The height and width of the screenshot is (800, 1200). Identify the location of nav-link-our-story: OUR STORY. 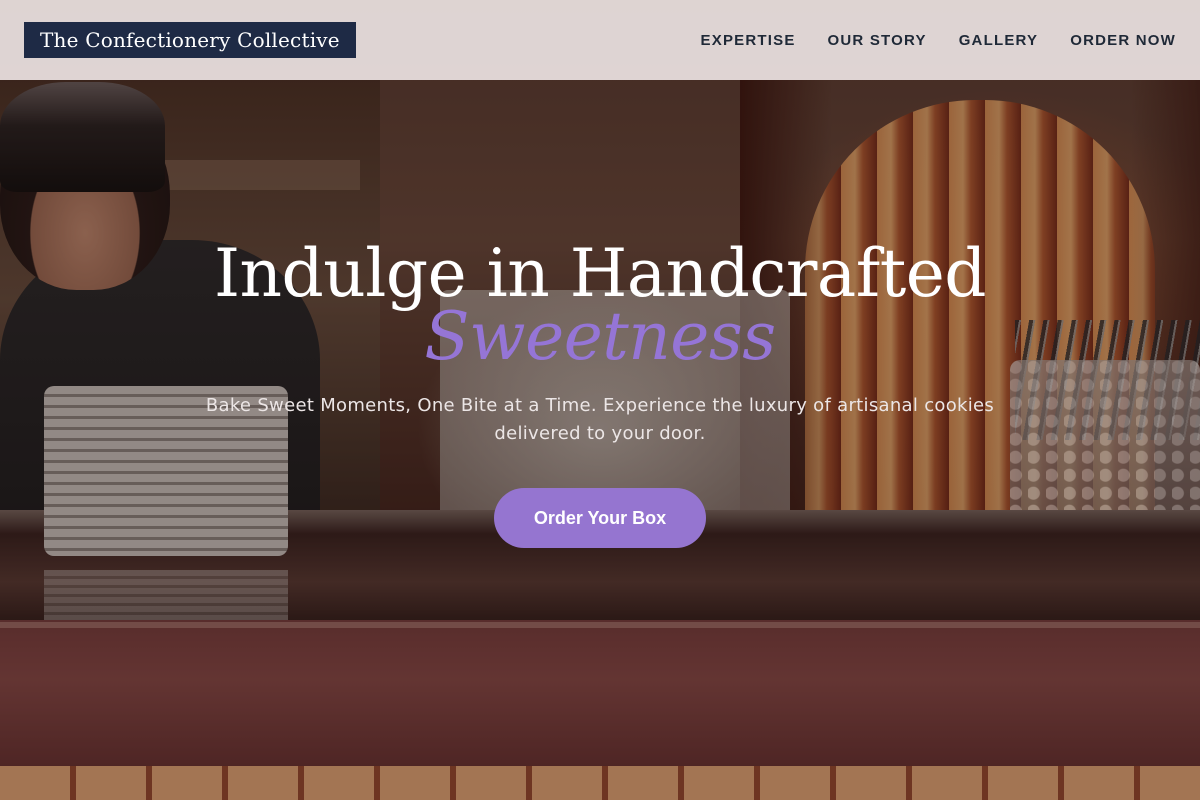
(877, 40).